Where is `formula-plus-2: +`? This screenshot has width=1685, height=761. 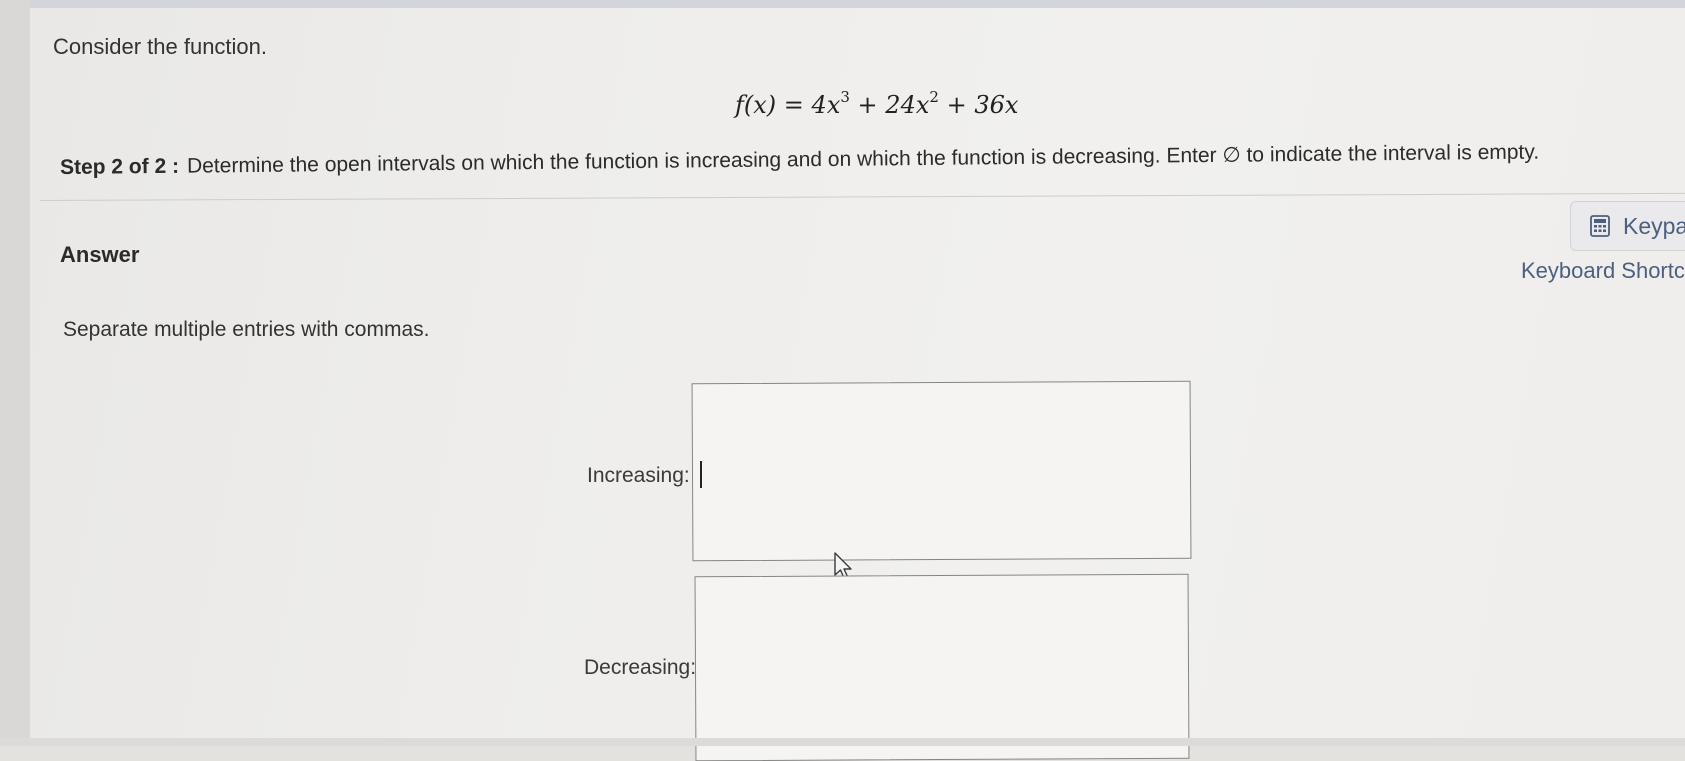 formula-plus-2: + is located at coordinates (956, 105).